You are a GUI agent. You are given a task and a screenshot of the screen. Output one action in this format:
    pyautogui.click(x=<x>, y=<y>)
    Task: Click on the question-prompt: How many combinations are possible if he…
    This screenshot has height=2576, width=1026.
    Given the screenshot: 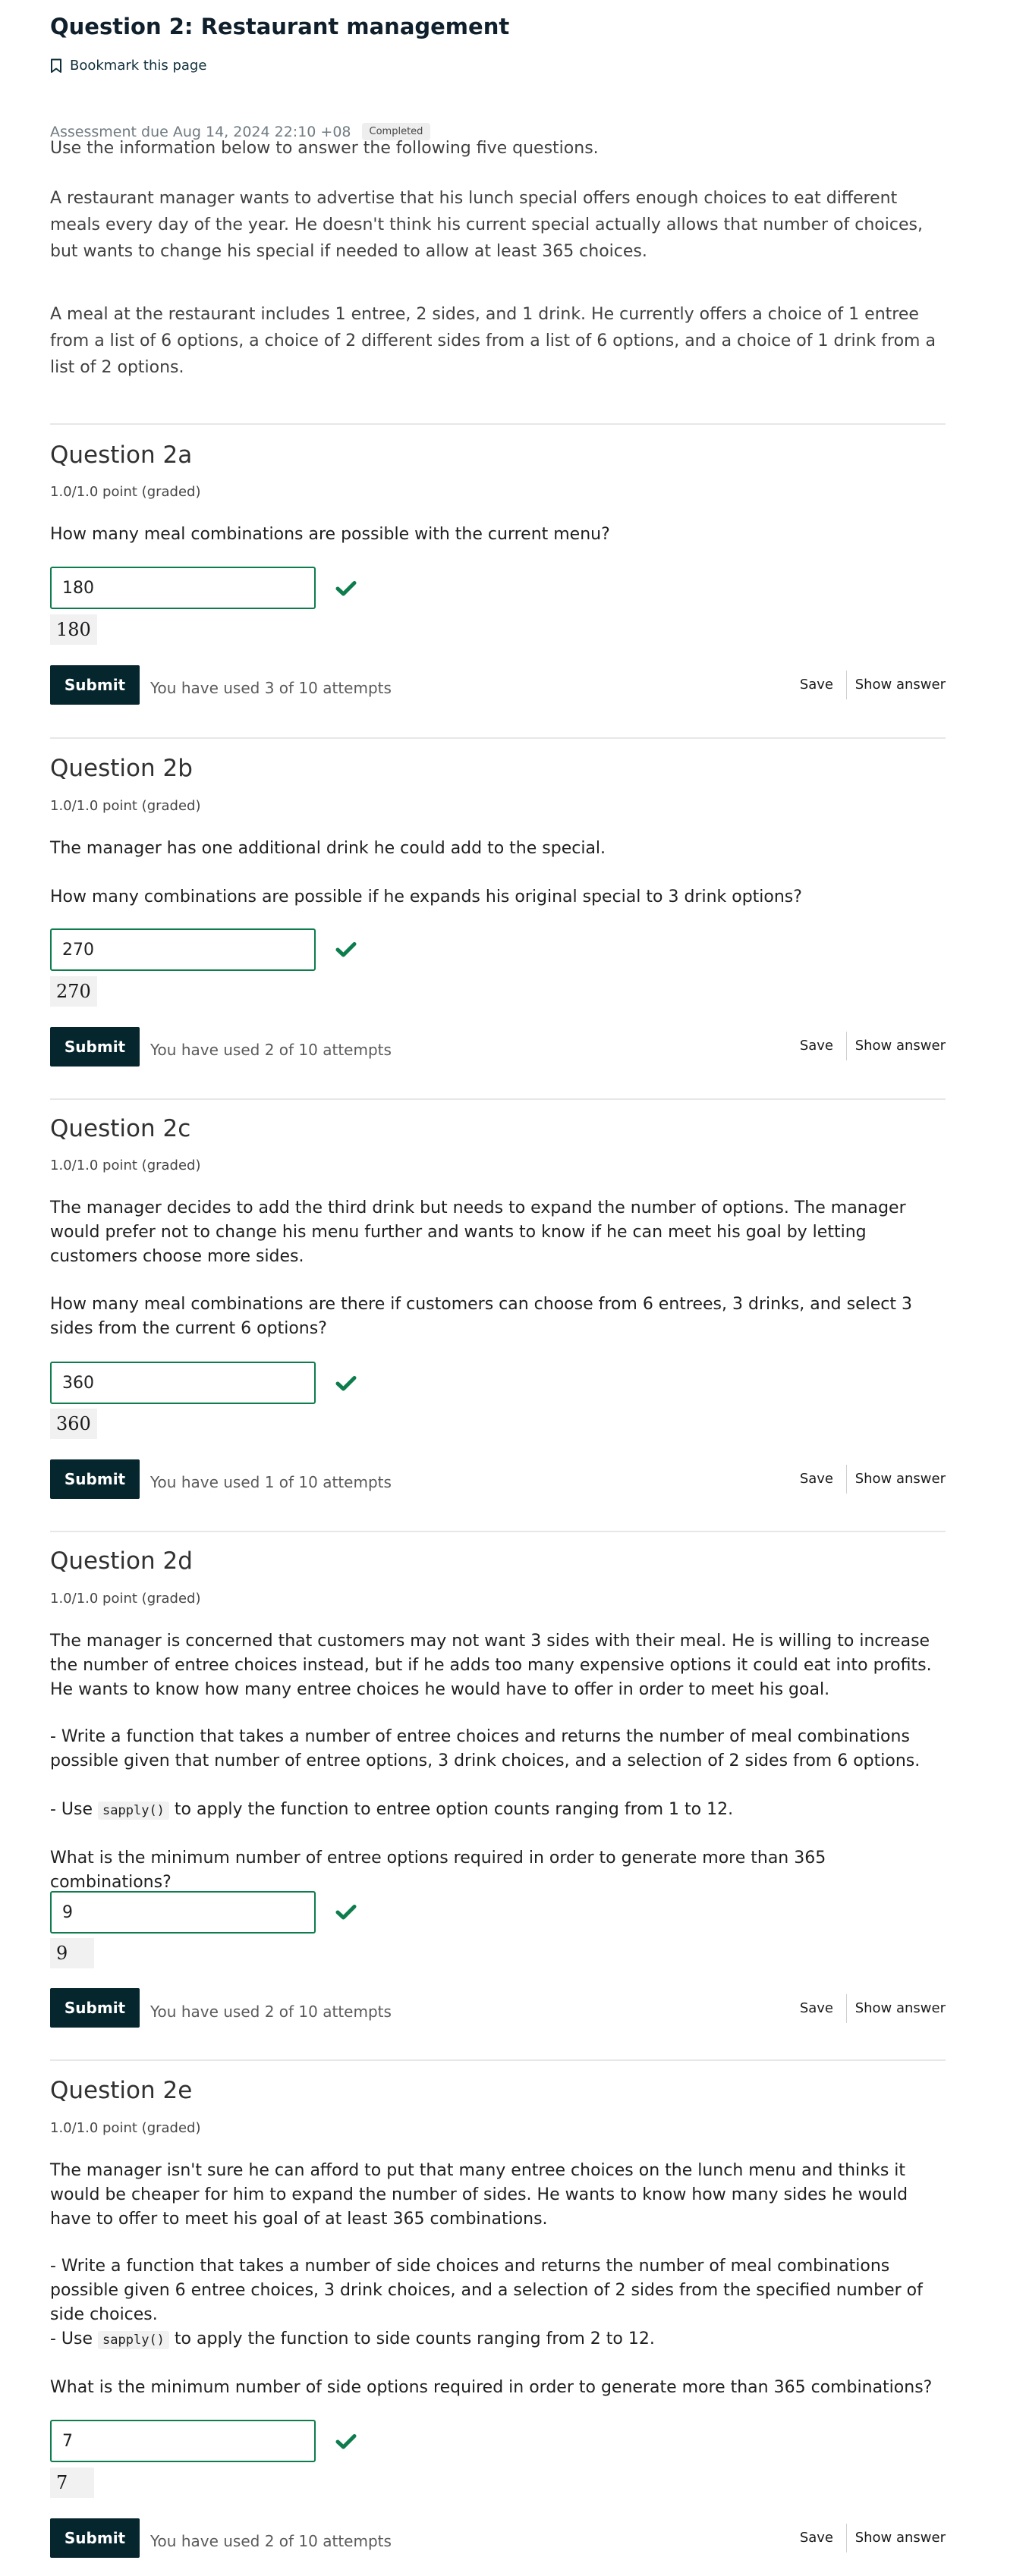 What is the action you would take?
    pyautogui.click(x=426, y=896)
    